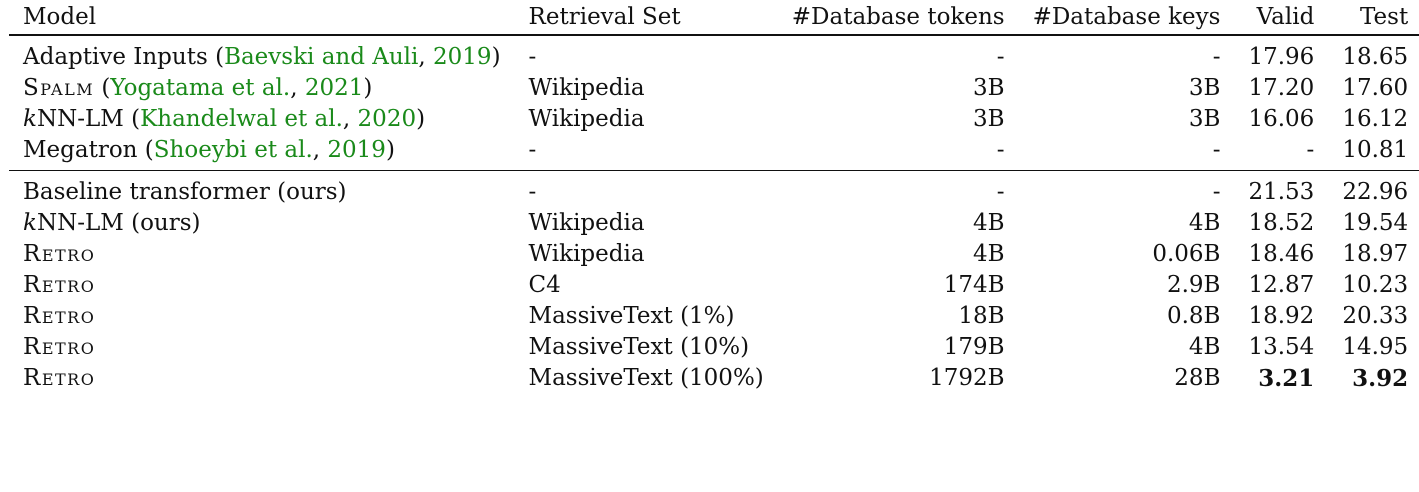  I want to click on table-row: Retro Wikipedia 4B 0.06B 18.46 18.97, so click(714, 254).